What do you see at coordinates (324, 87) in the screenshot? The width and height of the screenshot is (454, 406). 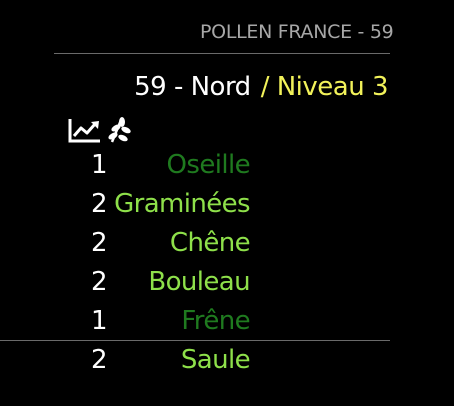 I see `pollen-level: / Niveau 3` at bounding box center [324, 87].